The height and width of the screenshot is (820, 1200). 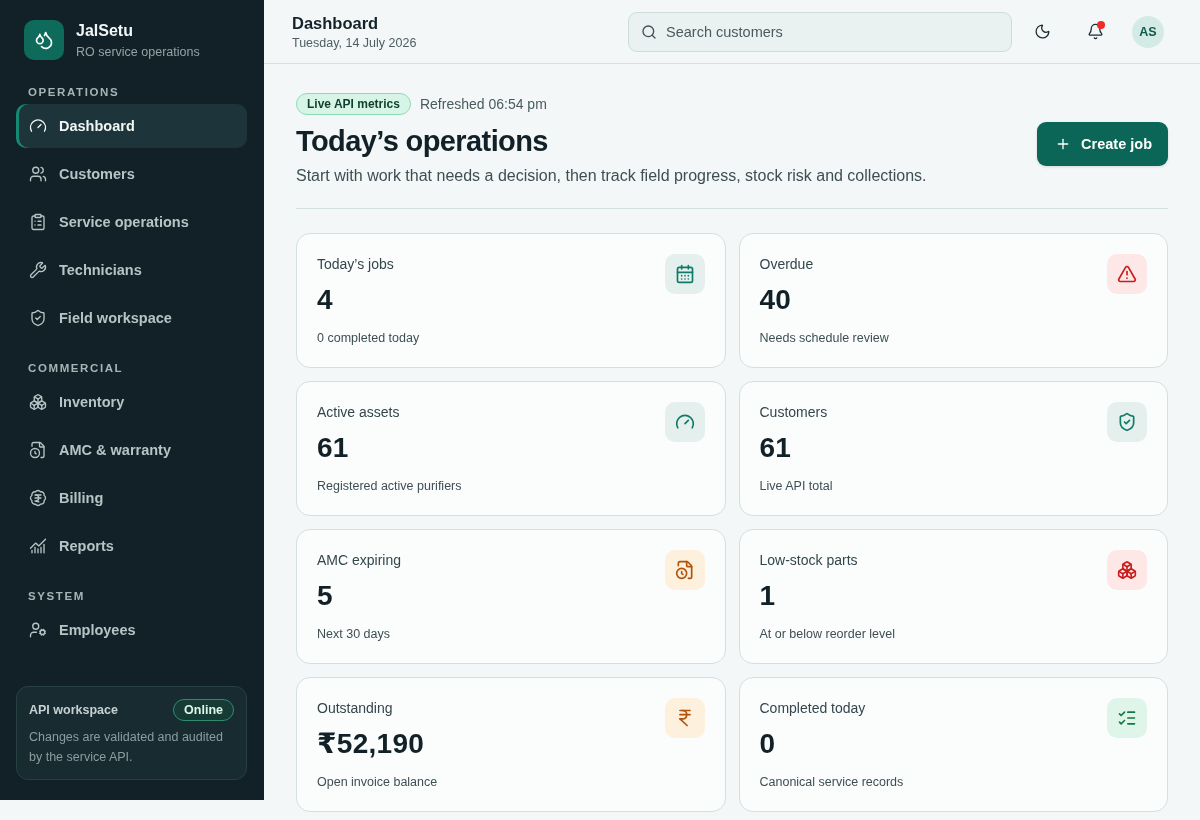 What do you see at coordinates (56, 596) in the screenshot?
I see `nav-section-title: SYSTEM` at bounding box center [56, 596].